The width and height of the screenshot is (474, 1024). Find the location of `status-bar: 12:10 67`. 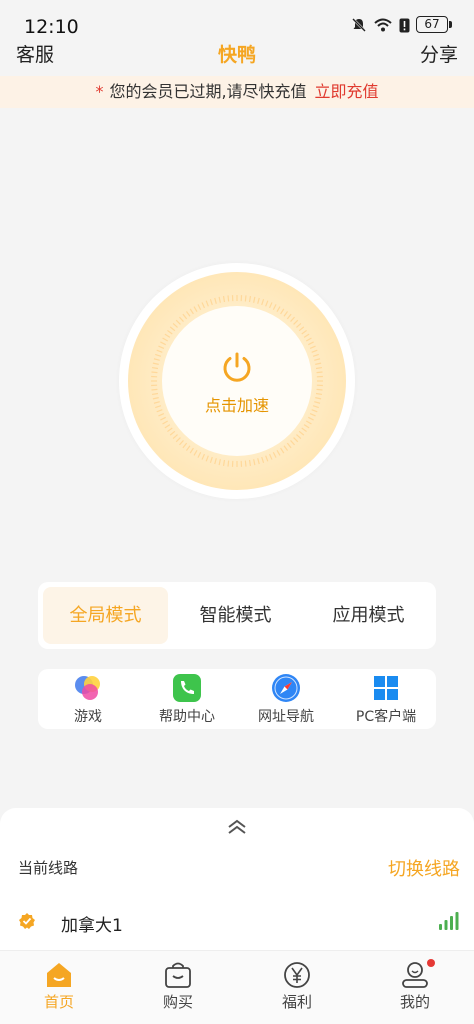

status-bar: 12:10 67 is located at coordinates (237, 19).